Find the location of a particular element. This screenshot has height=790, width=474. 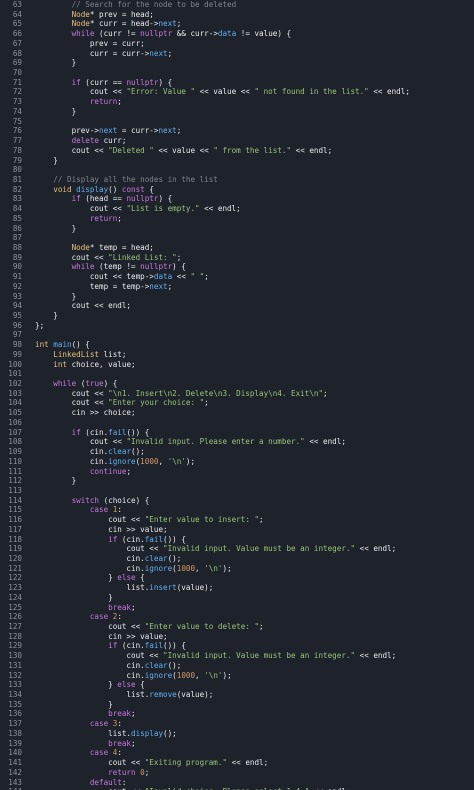

code-line: 127 cout << "Enter value to delete: "; is located at coordinates (237, 627).